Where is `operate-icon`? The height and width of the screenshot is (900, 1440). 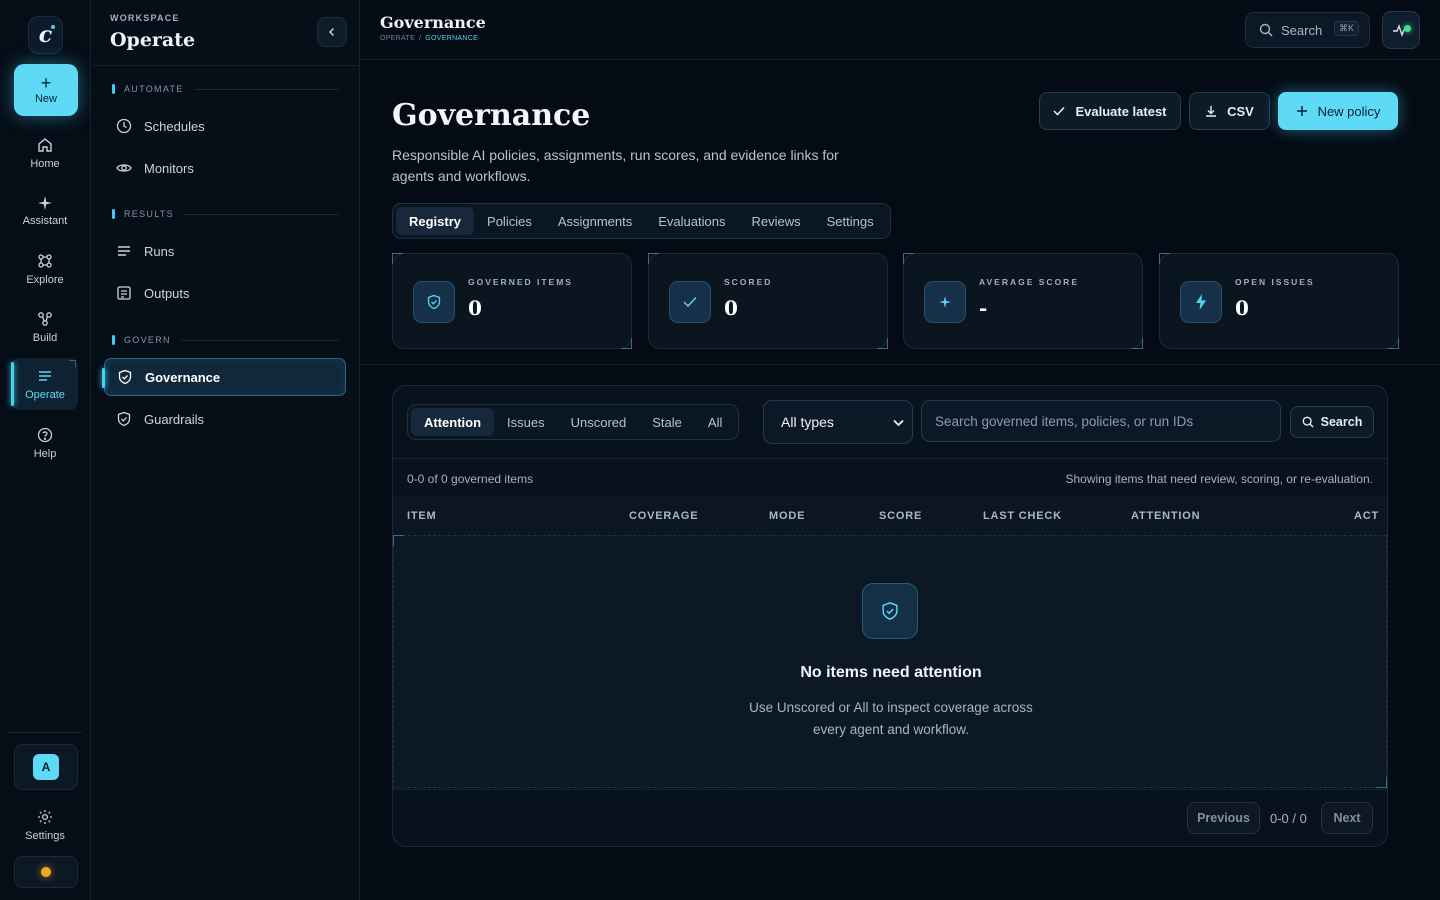 operate-icon is located at coordinates (45, 375).